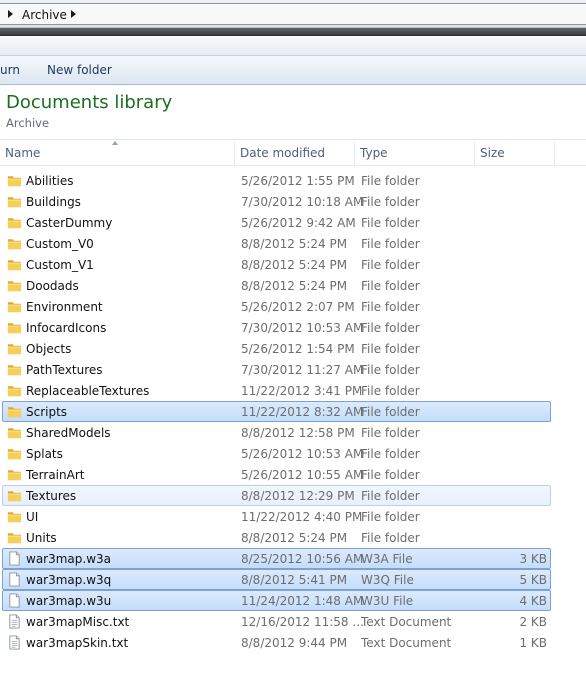 This screenshot has height=675, width=586. What do you see at coordinates (298, 223) in the screenshot?
I see `file-date-modified: 5/26/2012 9:42 AM` at bounding box center [298, 223].